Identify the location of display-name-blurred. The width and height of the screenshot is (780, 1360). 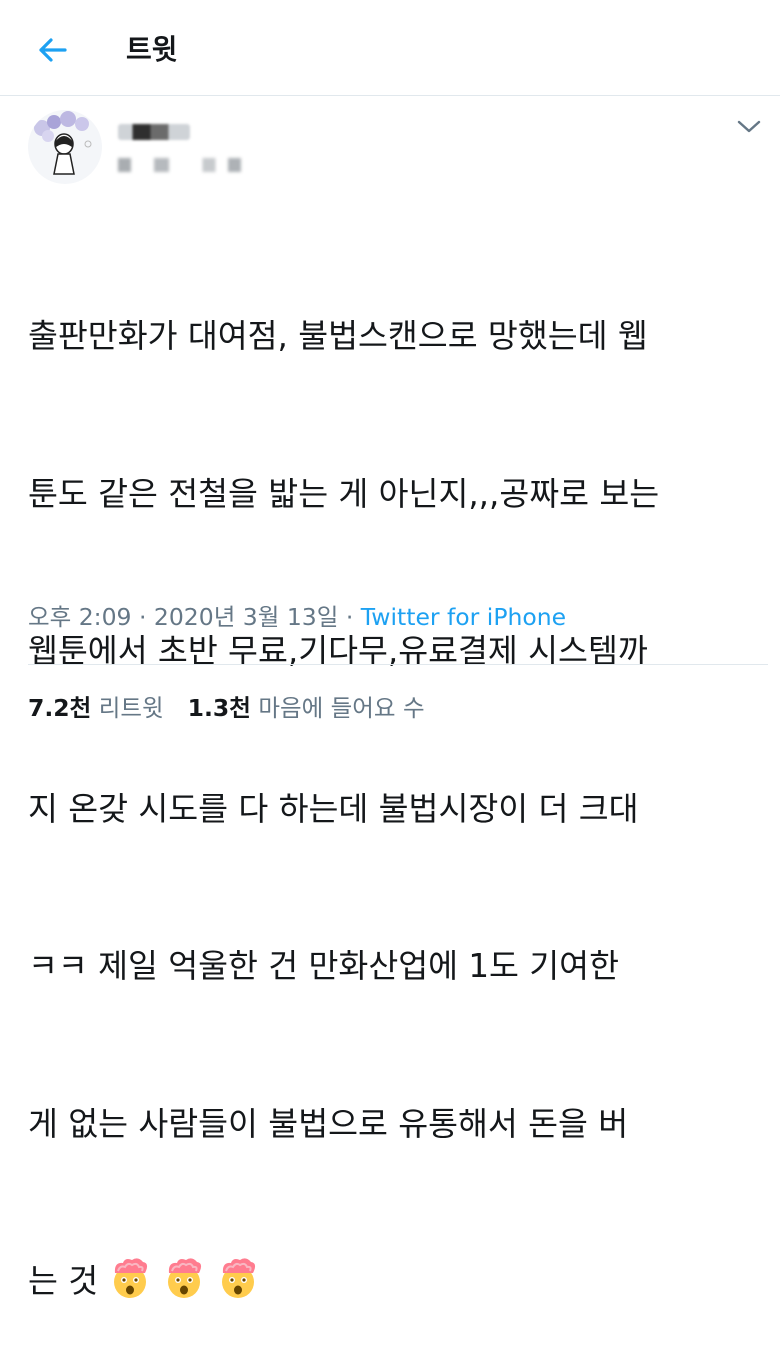
(154, 132).